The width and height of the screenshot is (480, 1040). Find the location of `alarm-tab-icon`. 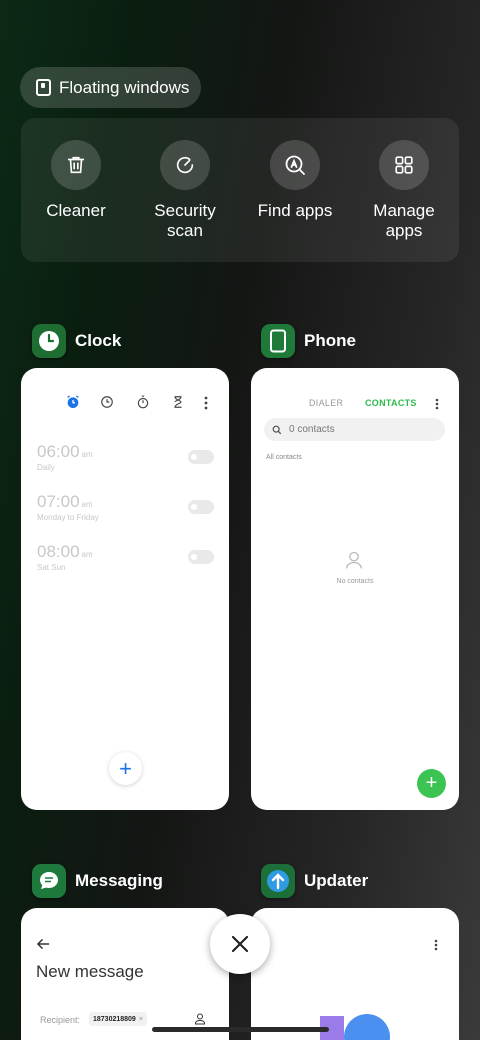

alarm-tab-icon is located at coordinates (73, 404).